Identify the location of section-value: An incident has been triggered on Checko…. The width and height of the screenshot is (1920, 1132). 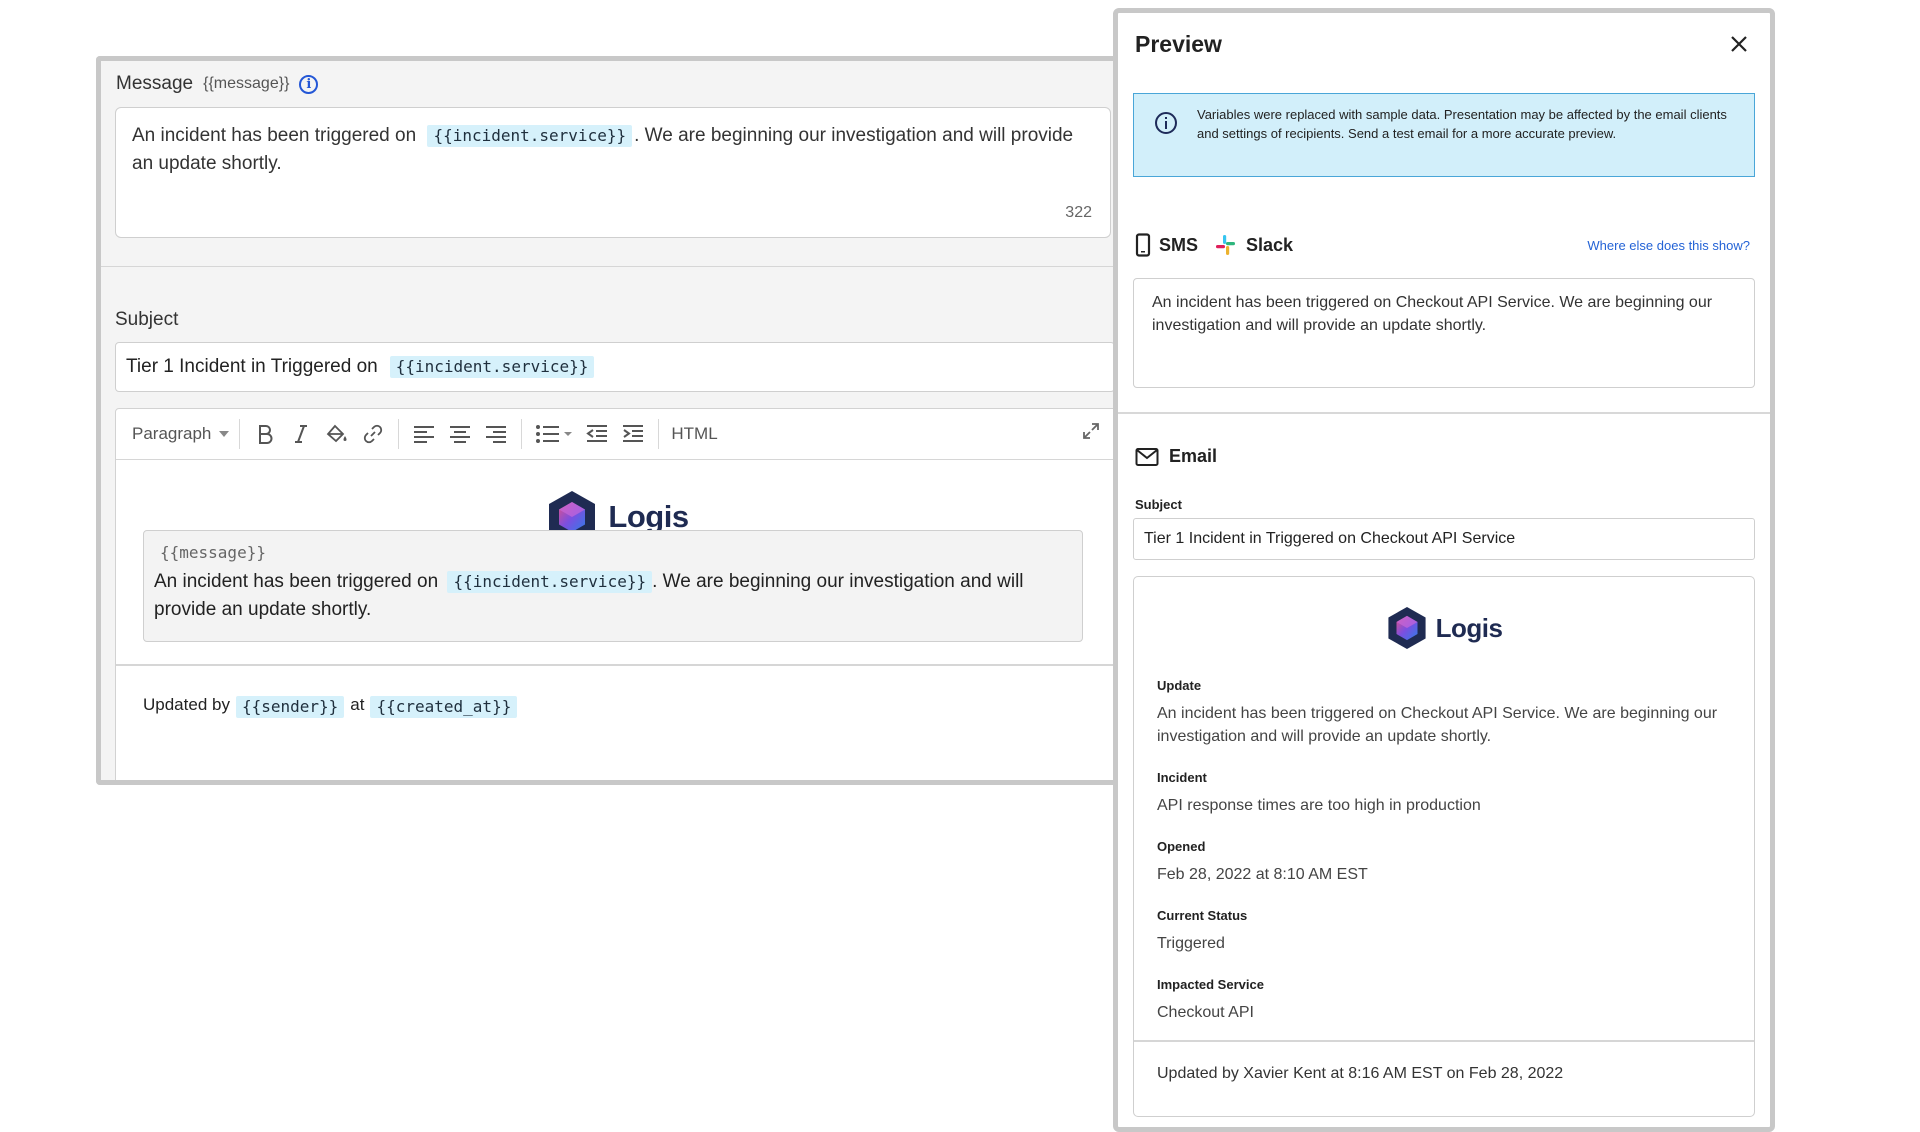
(1437, 725).